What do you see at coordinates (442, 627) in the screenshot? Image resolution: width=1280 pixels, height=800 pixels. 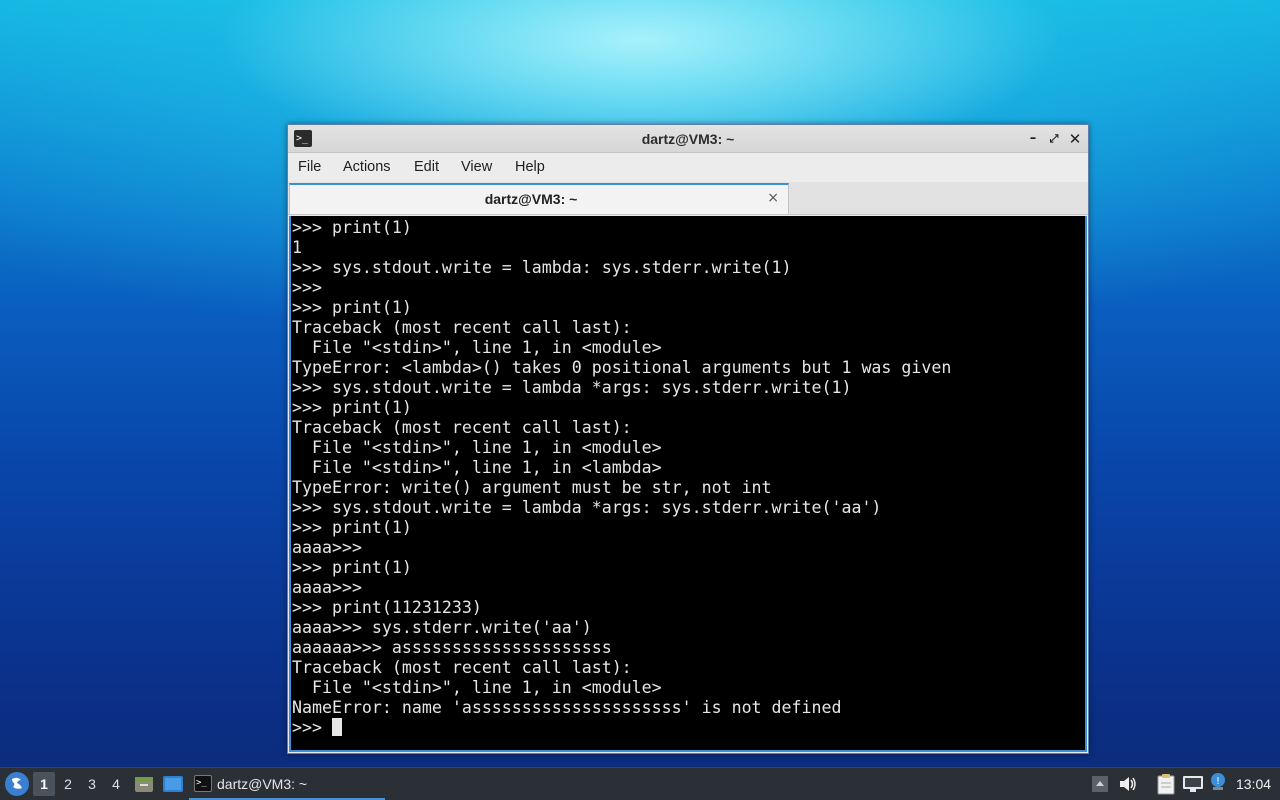 I see `terminal-line: aaaa>>> sys.stderr.write('aa')` at bounding box center [442, 627].